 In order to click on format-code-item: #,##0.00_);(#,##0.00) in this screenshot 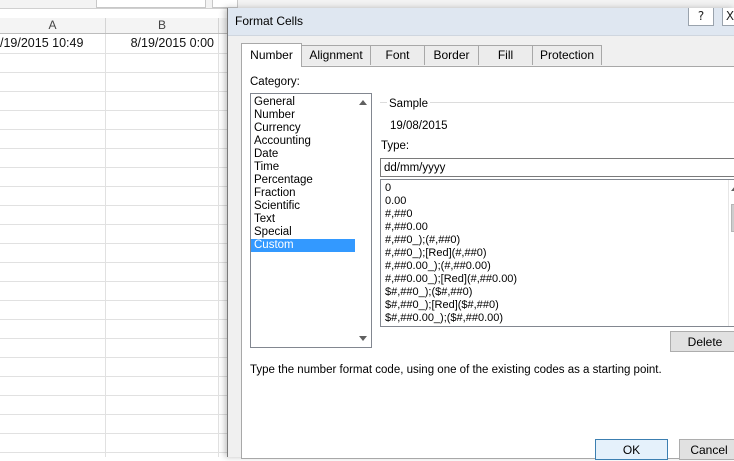, I will do `click(438, 266)`.